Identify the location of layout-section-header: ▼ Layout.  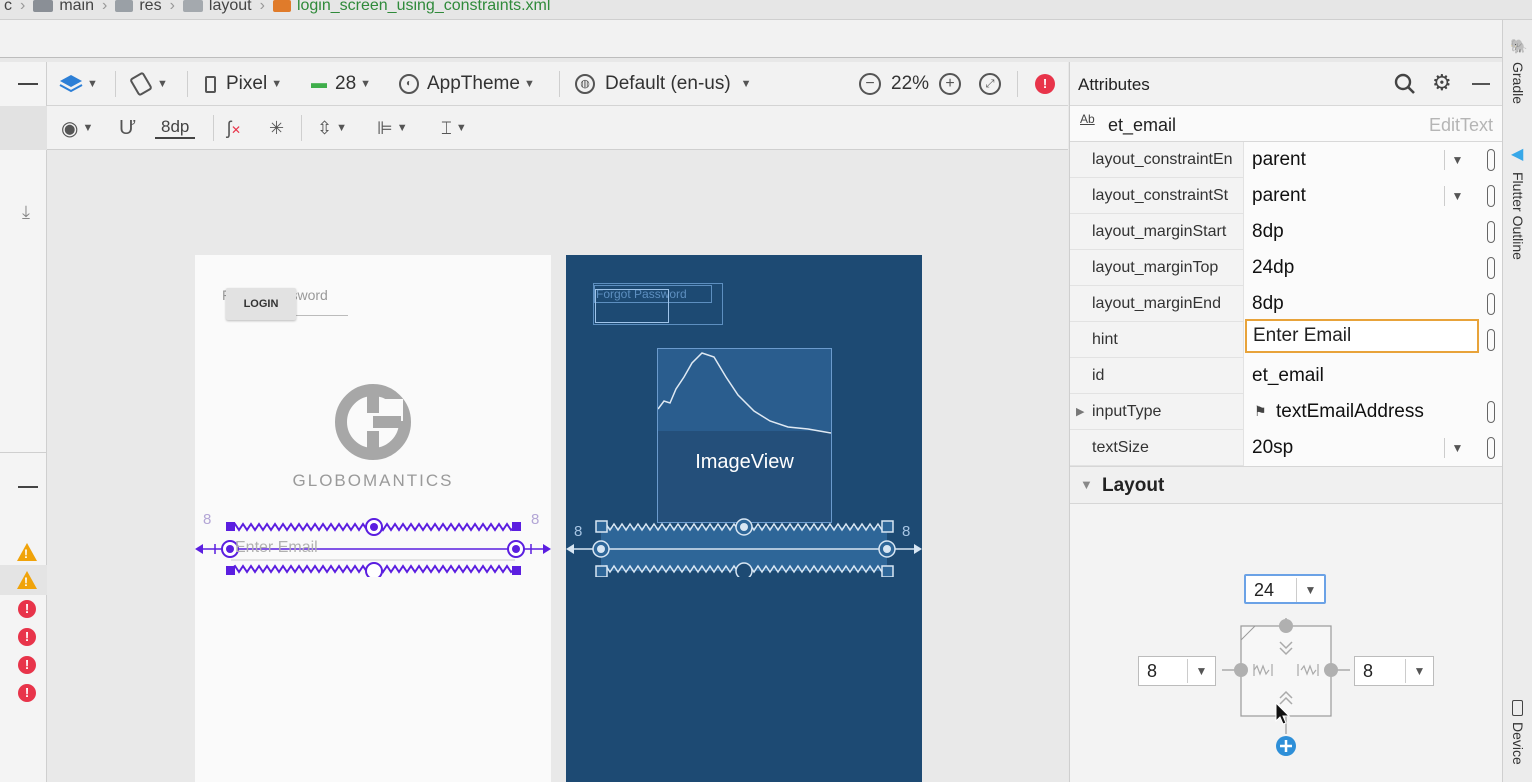
(1286, 485).